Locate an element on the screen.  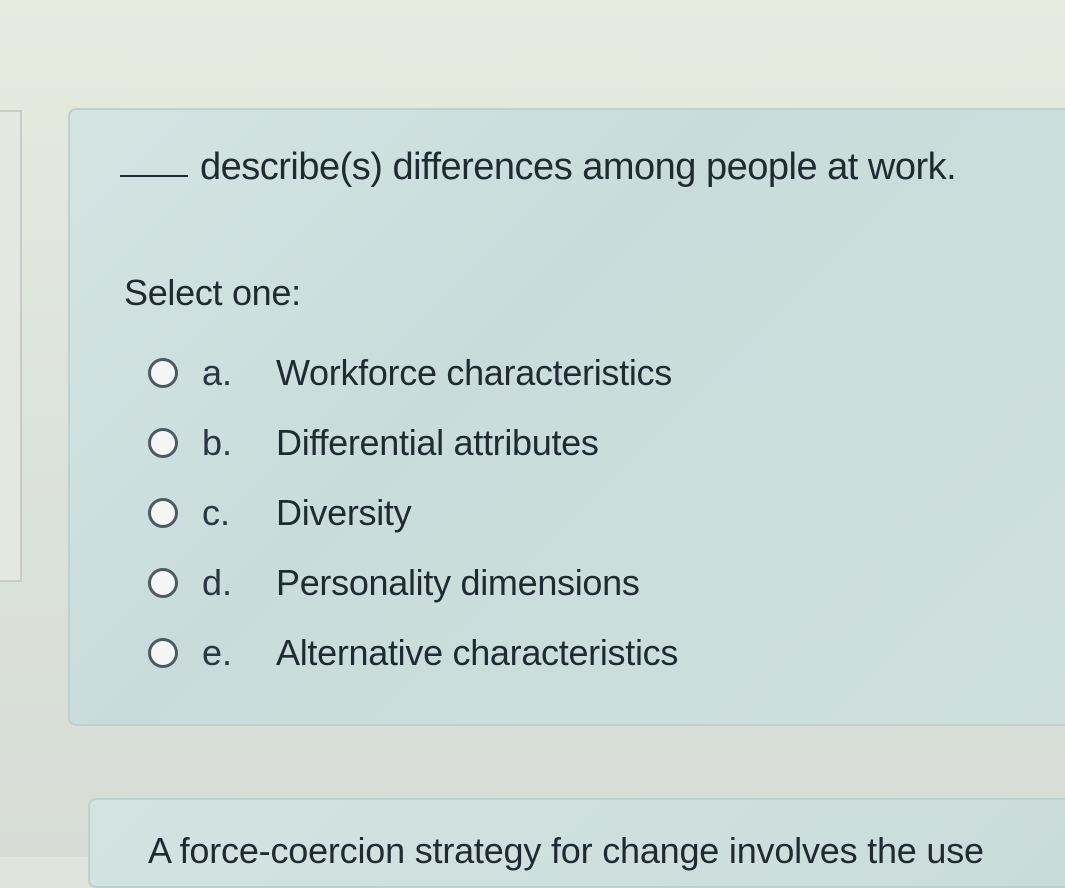
radio-button-d is located at coordinates (163, 583).